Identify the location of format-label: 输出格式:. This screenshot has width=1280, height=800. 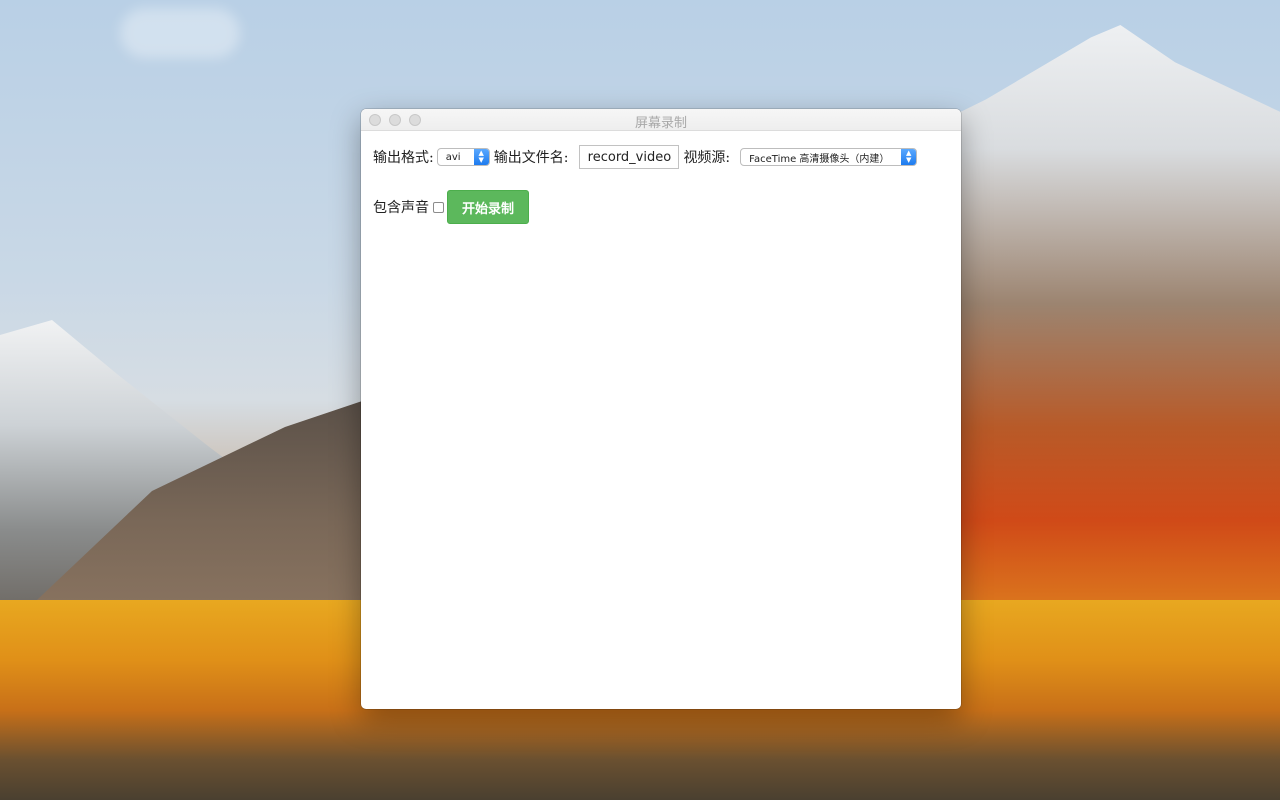
(403, 158).